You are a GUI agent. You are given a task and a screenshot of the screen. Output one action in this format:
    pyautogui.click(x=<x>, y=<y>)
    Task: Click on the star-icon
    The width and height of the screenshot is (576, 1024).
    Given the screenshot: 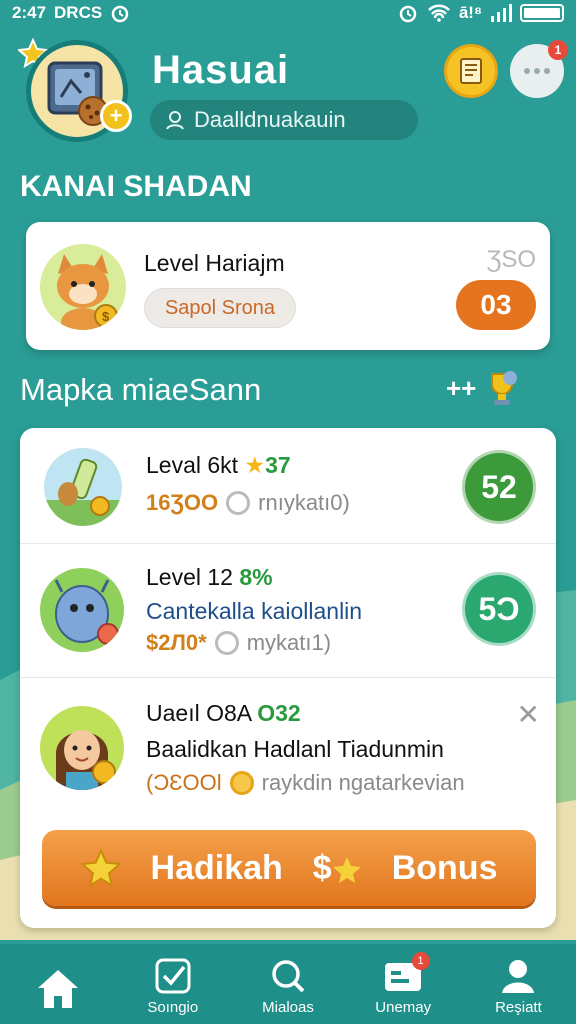 What is the action you would take?
    pyautogui.click(x=100, y=868)
    